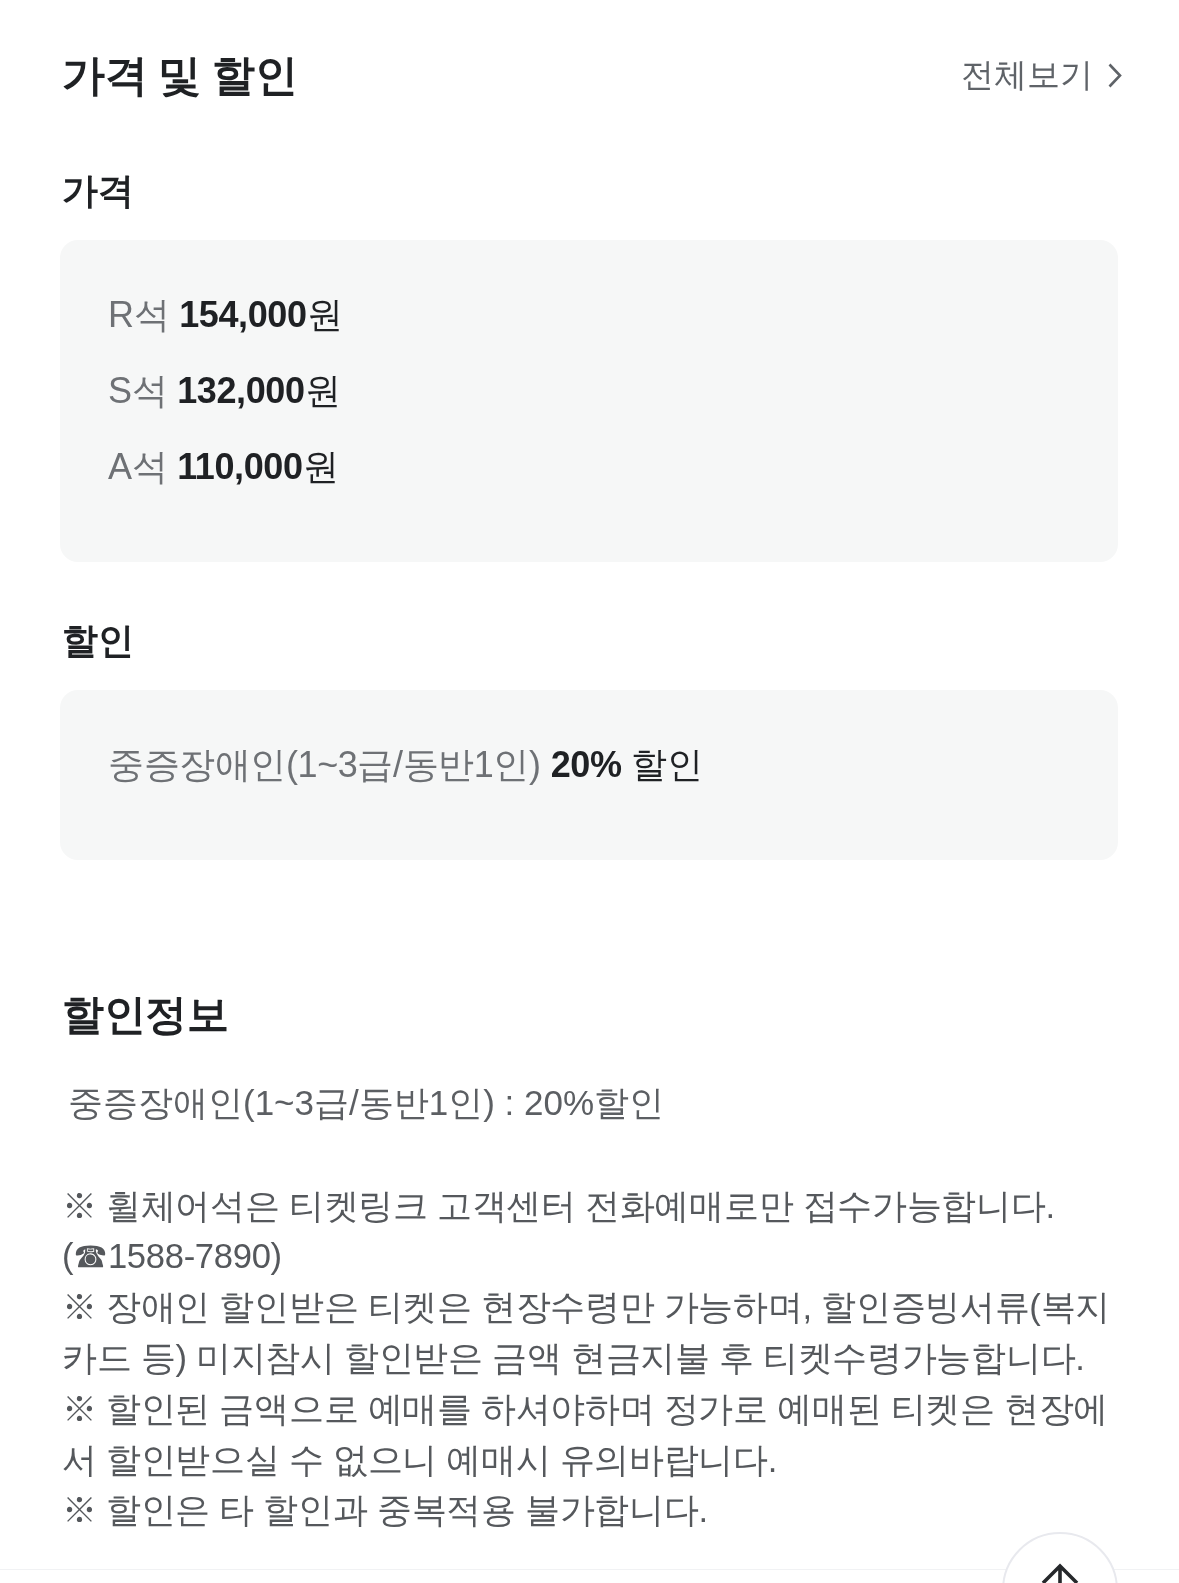 The width and height of the screenshot is (1179, 1583). I want to click on section-title: 할인정보, so click(145, 1014).